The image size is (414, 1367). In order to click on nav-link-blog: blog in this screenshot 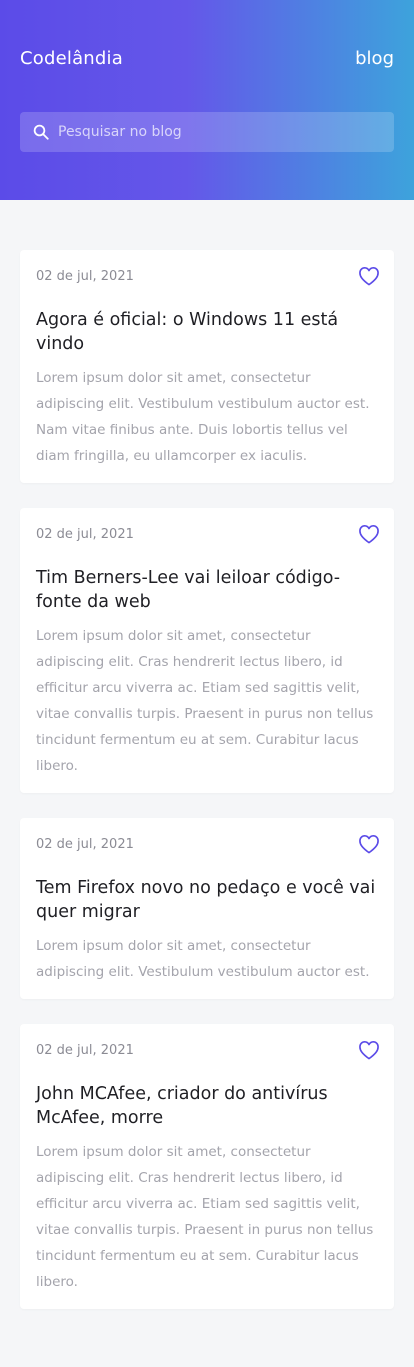, I will do `click(374, 58)`.